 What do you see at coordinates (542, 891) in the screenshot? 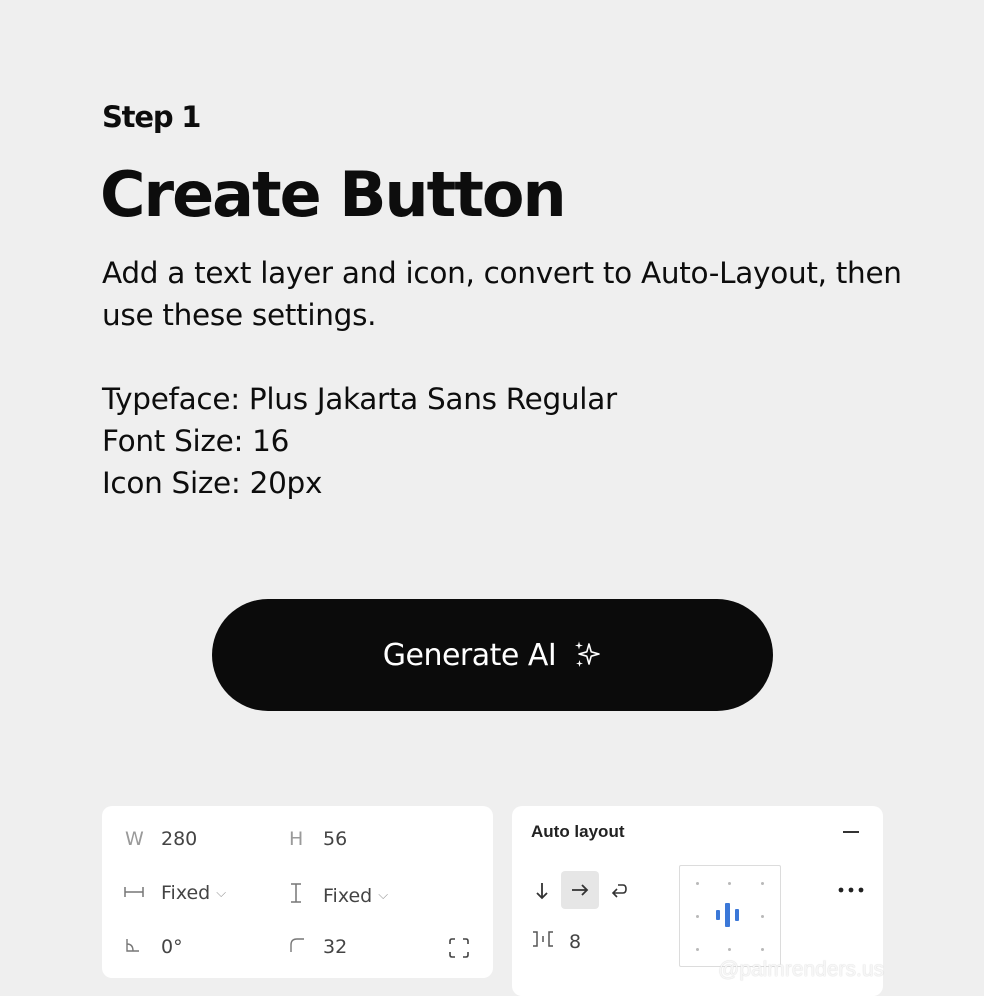
I see `vertical-direction-button` at bounding box center [542, 891].